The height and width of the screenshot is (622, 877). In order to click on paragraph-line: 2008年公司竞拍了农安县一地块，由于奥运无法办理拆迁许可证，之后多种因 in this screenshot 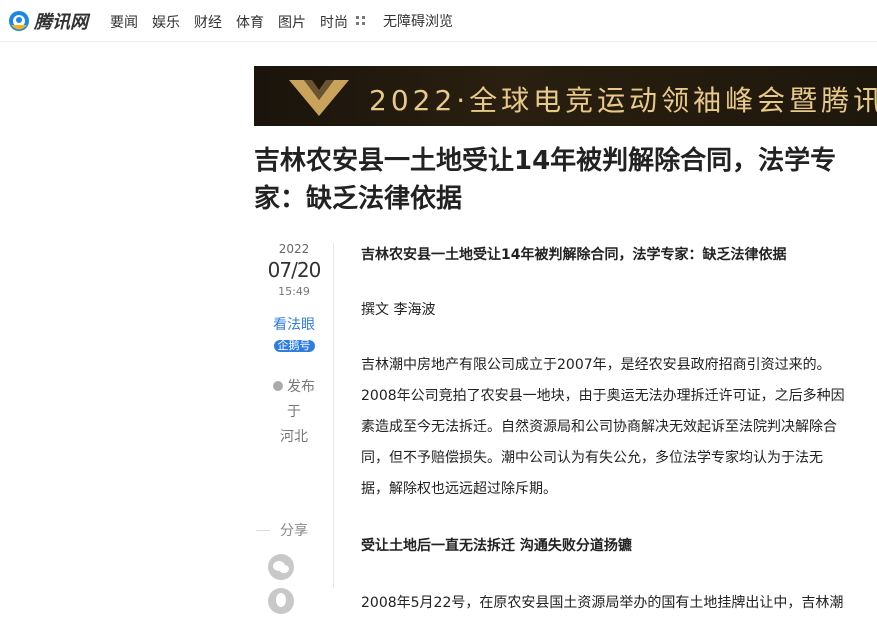, I will do `click(603, 396)`.